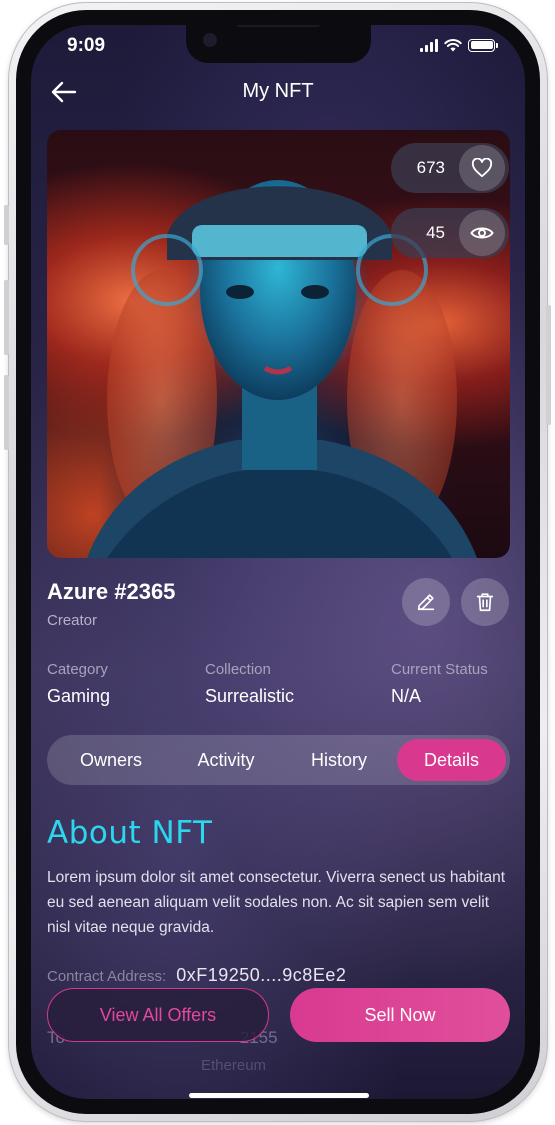 The image size is (555, 1125). Describe the element at coordinates (234, 1065) in the screenshot. I see `chain-row-partial: Ethereum` at that location.